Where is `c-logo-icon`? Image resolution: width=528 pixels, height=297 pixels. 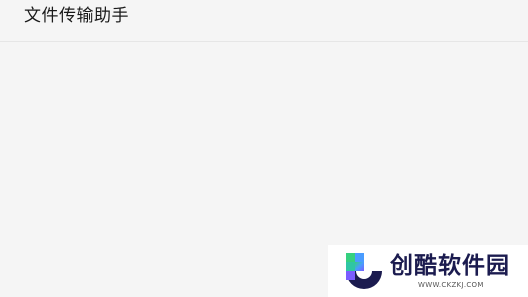
c-logo-icon is located at coordinates (364, 271).